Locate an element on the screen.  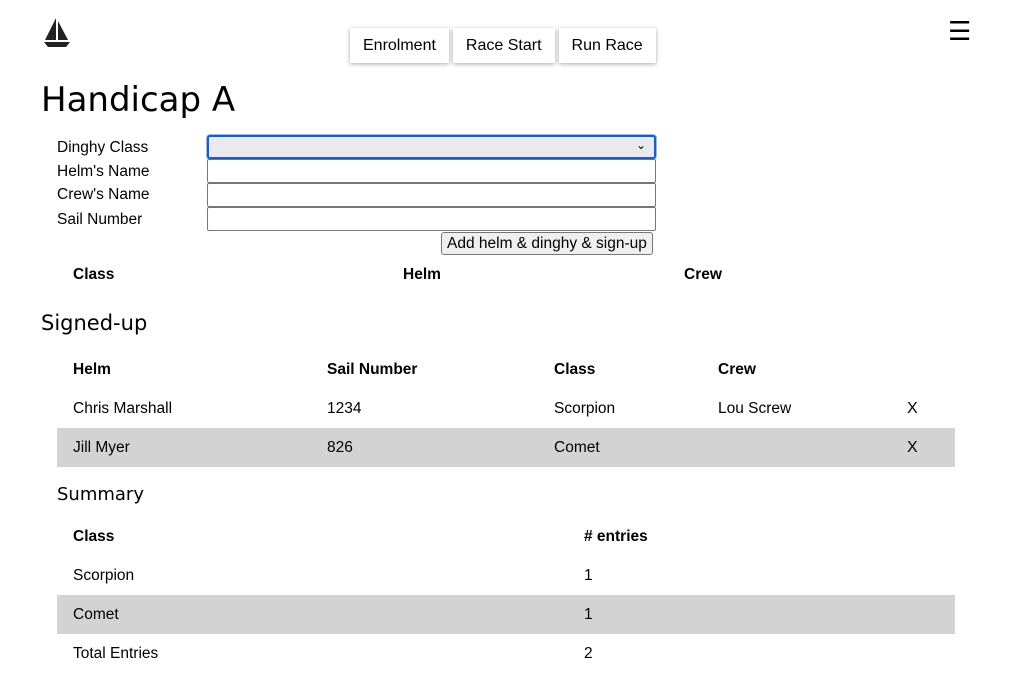
summary-heading: Summary is located at coordinates (100, 494).